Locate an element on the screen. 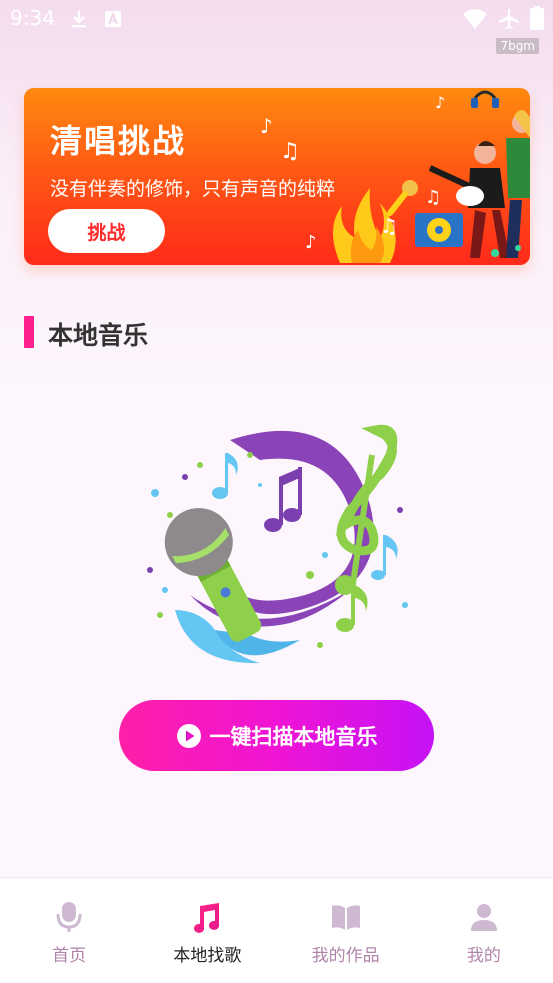 Image resolution: width=553 pixels, height=983 pixels. nav-label-me: 我的 is located at coordinates (483, 956).